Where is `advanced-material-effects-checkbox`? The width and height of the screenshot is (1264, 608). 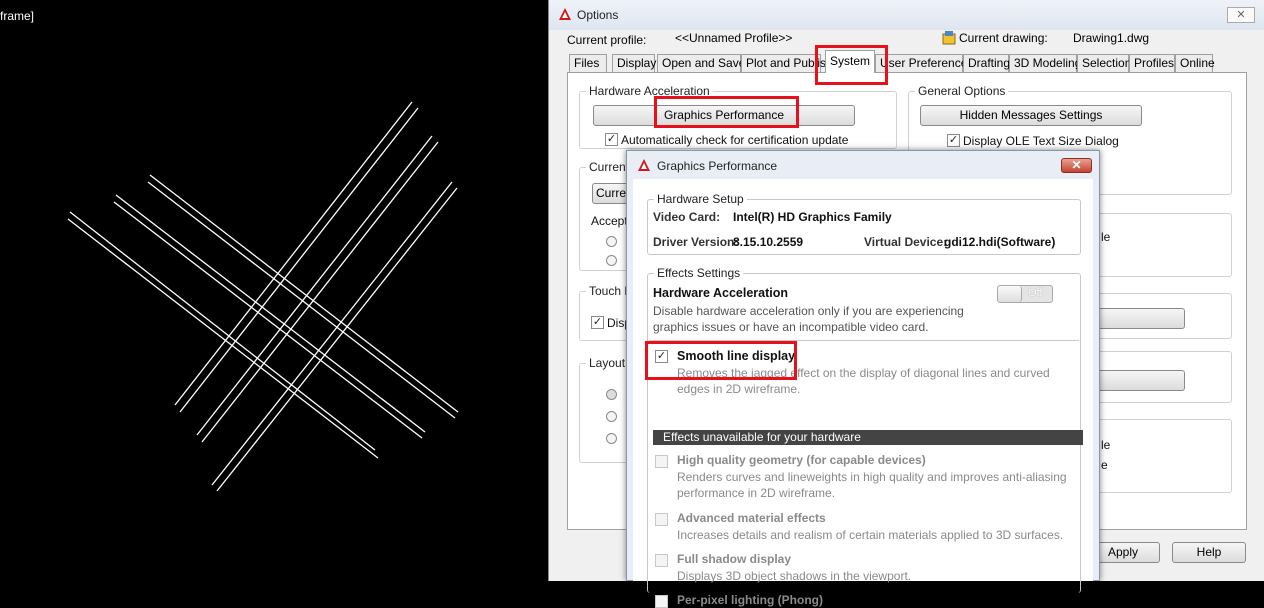 advanced-material-effects-checkbox is located at coordinates (661, 519).